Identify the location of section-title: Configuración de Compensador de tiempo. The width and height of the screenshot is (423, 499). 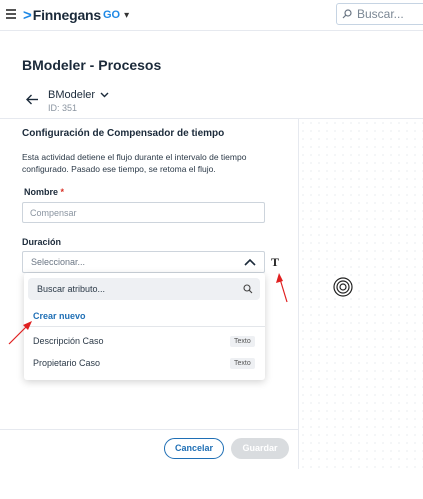
(123, 133).